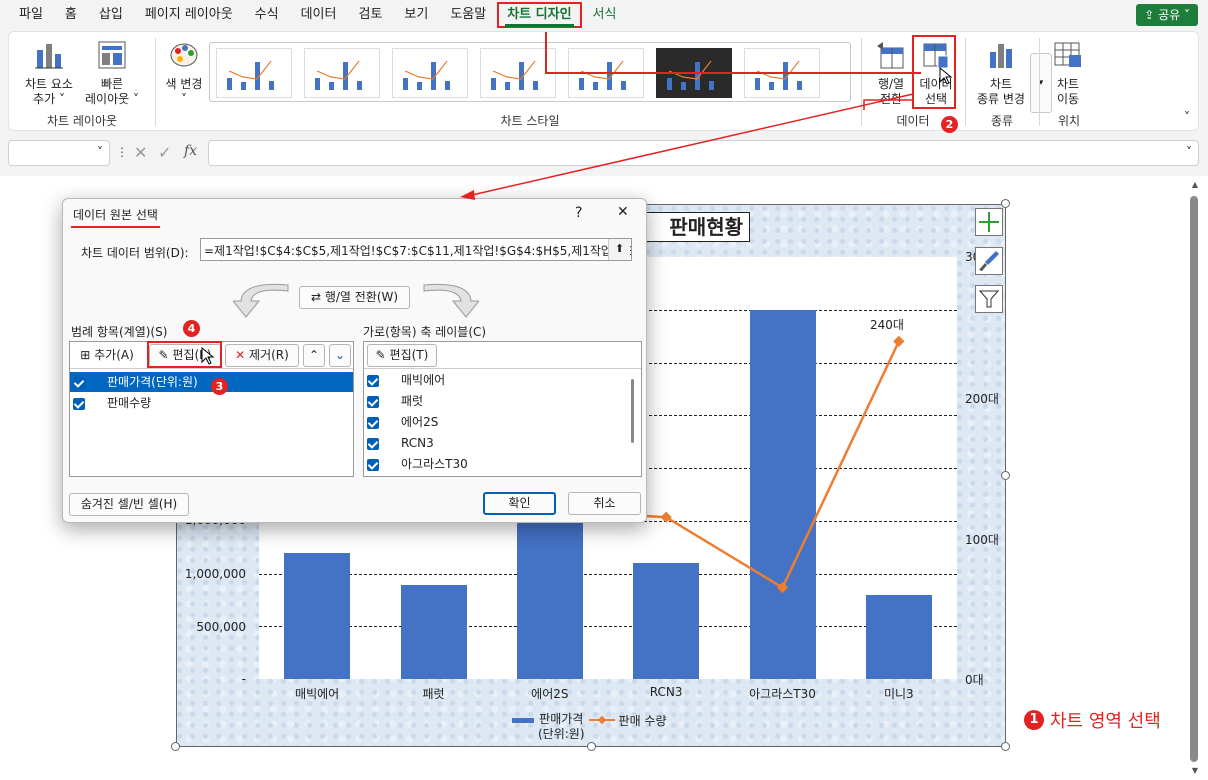 Image resolution: width=1208 pixels, height=780 pixels. I want to click on chart-legend: 판매가격 (단위:원) 판매 수량, so click(589, 727).